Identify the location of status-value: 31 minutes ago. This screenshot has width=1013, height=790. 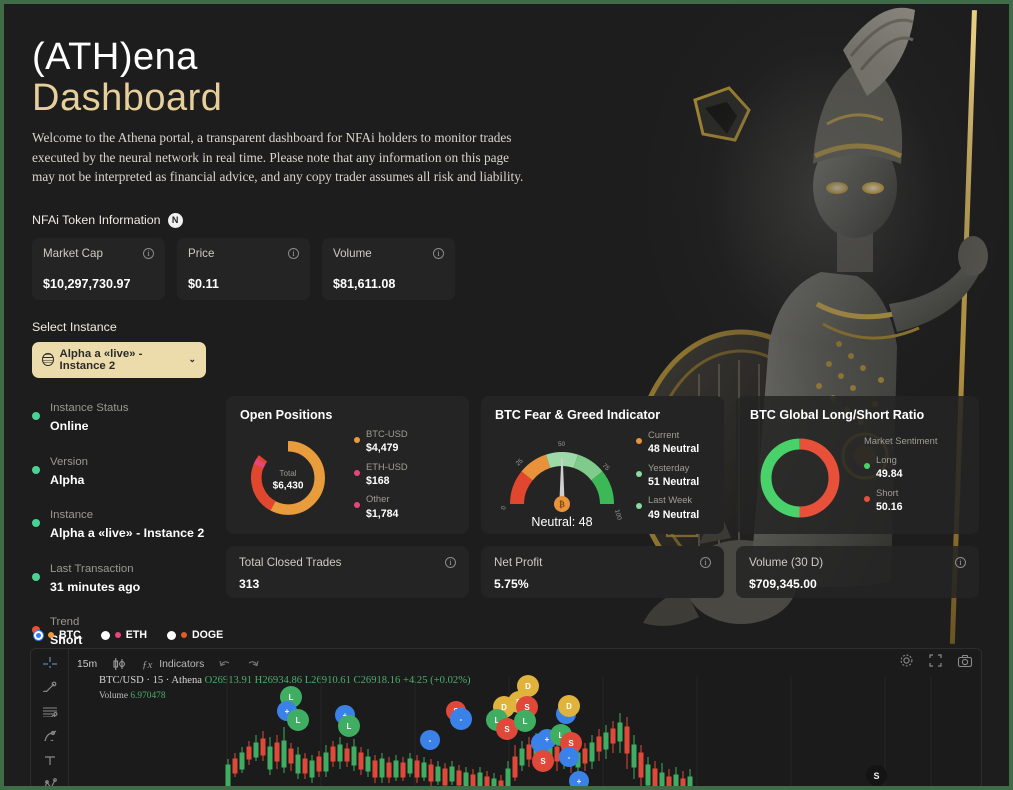
(95, 586).